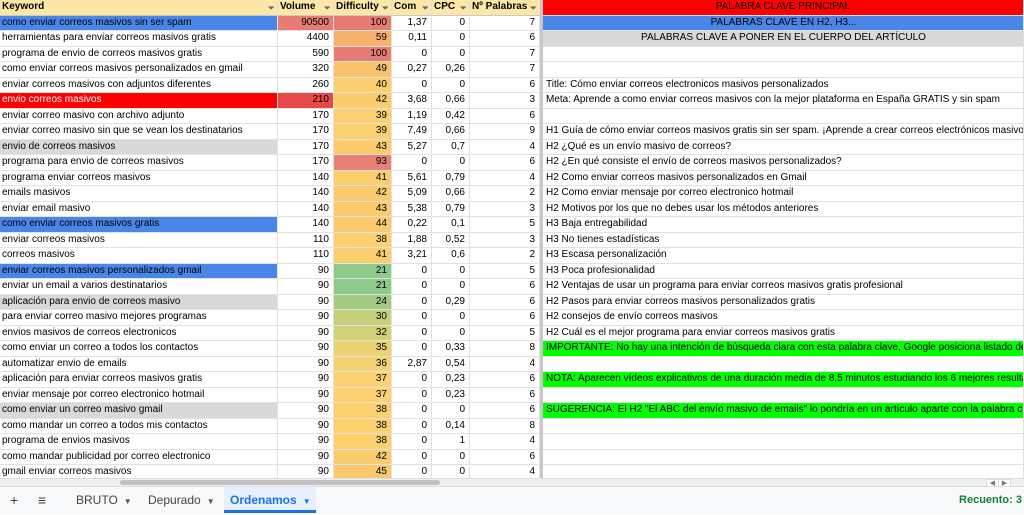 The image size is (1024, 515). What do you see at coordinates (505, 256) in the screenshot?
I see `palabras-cell: 2` at bounding box center [505, 256].